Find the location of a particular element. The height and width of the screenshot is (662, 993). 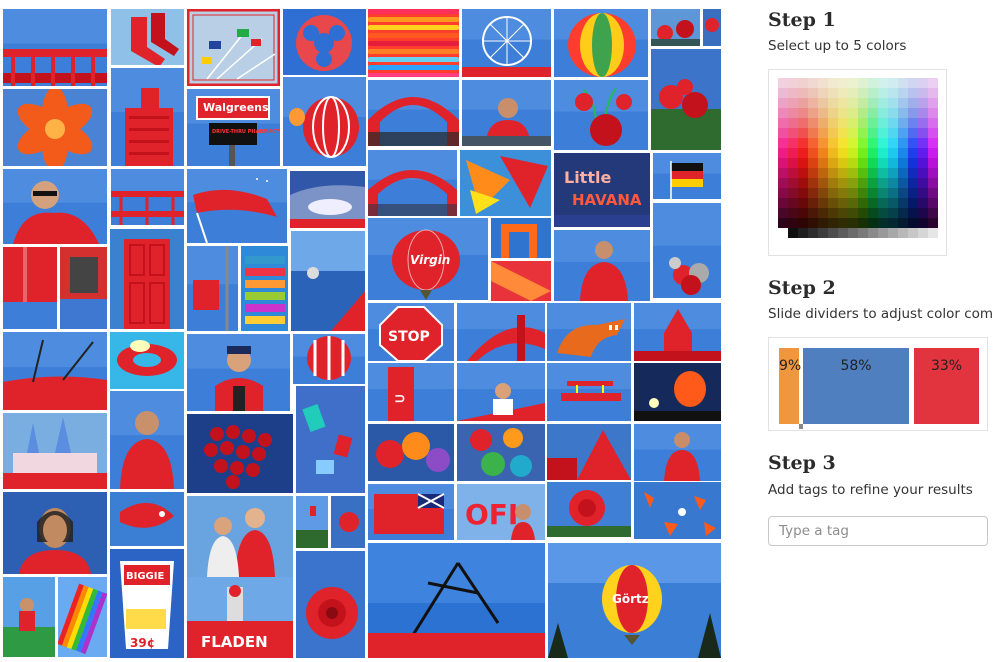

railing-small-photo is located at coordinates (147, 197).